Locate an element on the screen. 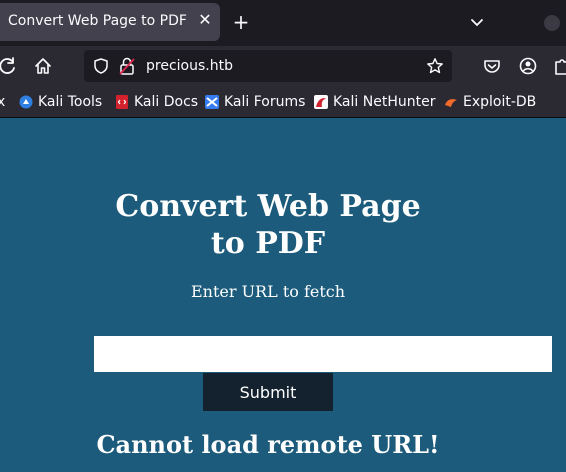 Image resolution: width=566 pixels, height=472 pixels. tab-title: Convert Web Page to PDF is located at coordinates (97, 21).